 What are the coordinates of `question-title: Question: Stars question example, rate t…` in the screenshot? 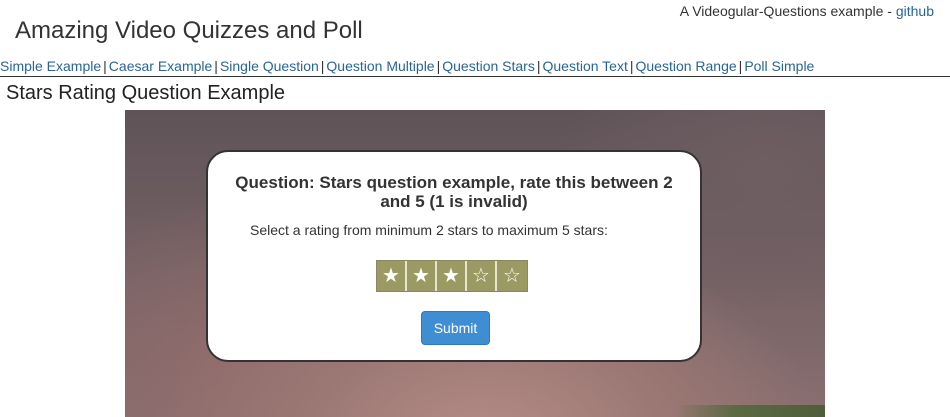 It's located at (454, 192).